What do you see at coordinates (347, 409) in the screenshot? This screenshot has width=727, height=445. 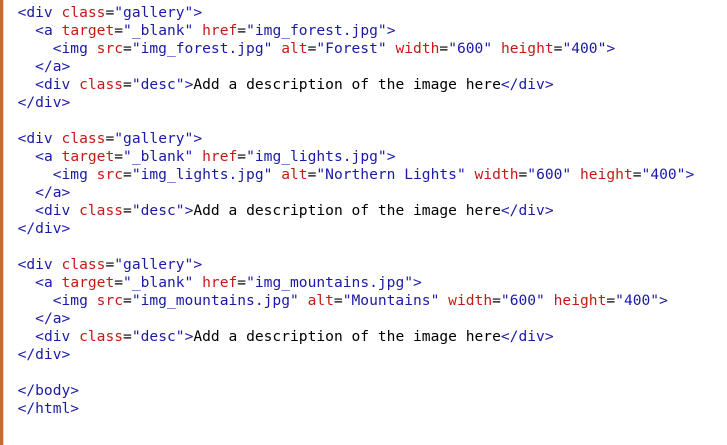 I see `code-line: </html>` at bounding box center [347, 409].